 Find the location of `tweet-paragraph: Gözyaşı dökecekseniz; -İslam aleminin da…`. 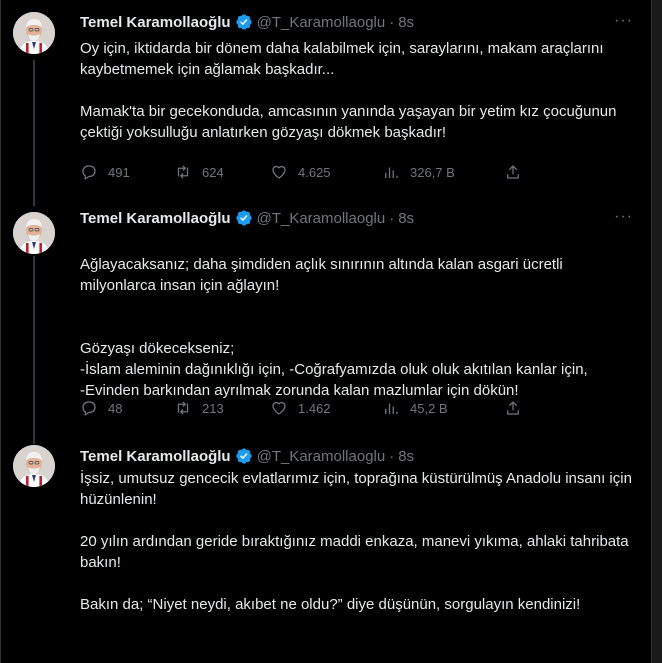

tweet-paragraph: Gözyaşı dökecekseniz; -İslam aleminin da… is located at coordinates (334, 369).